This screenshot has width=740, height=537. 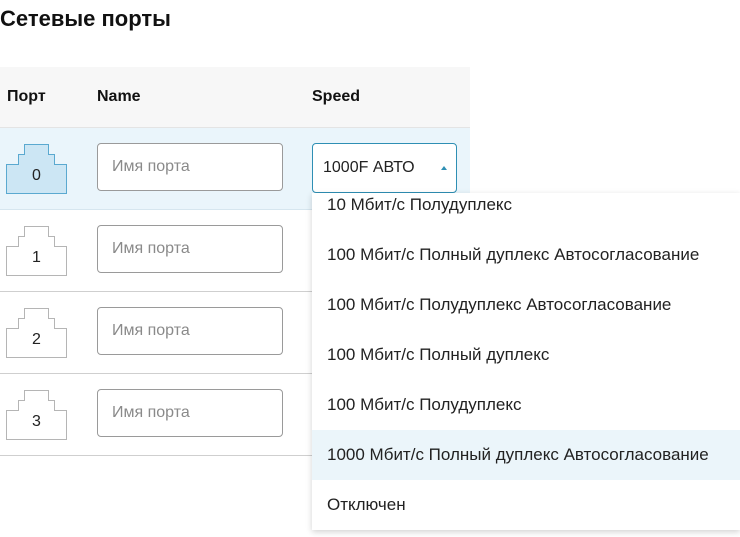 What do you see at coordinates (336, 96) in the screenshot?
I see `column-header-speed: Speed` at bounding box center [336, 96].